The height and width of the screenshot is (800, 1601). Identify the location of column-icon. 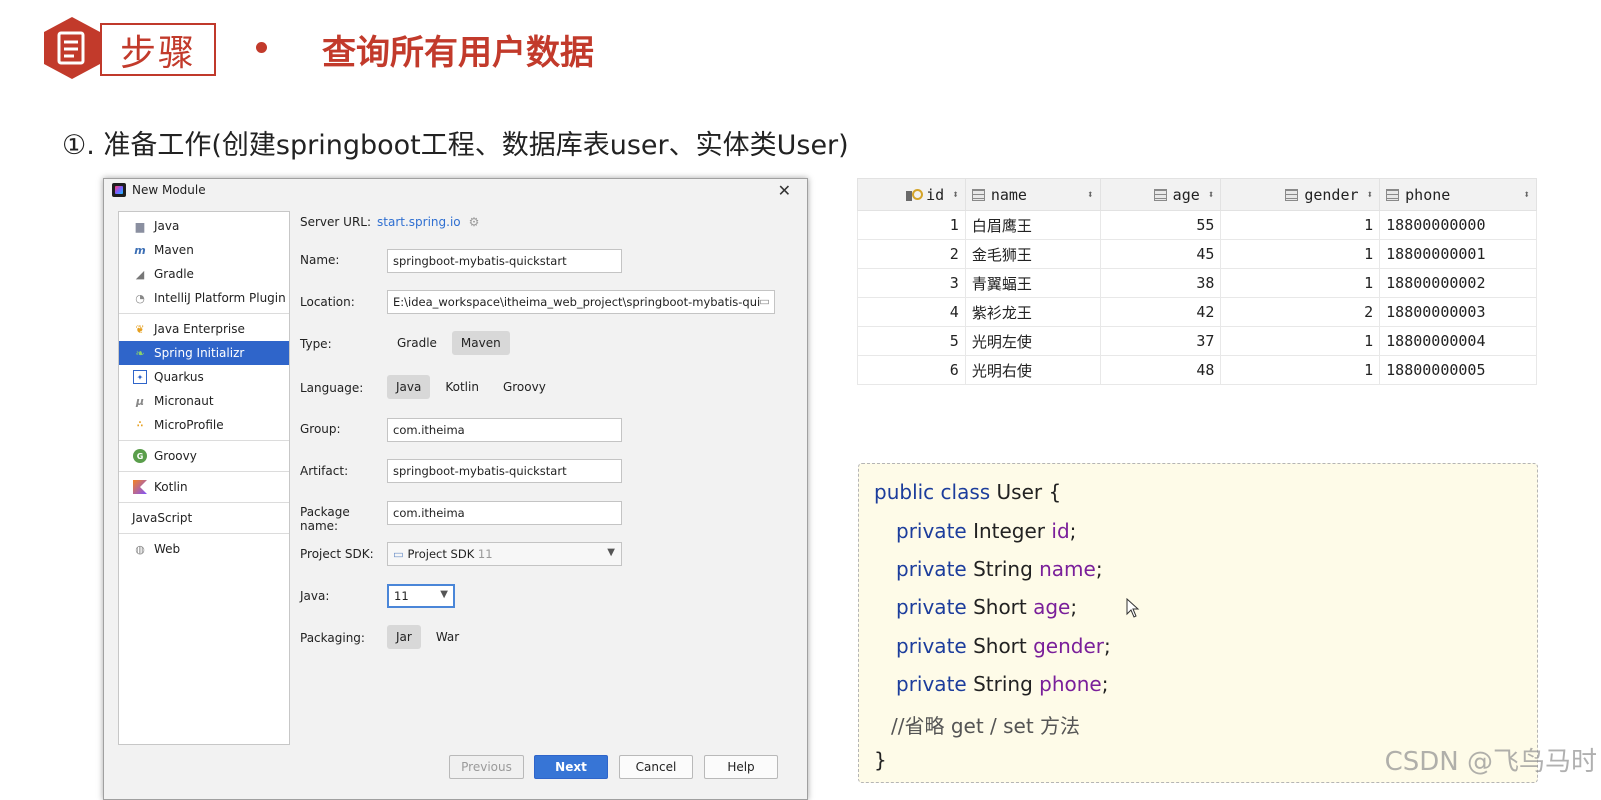
(1292, 195).